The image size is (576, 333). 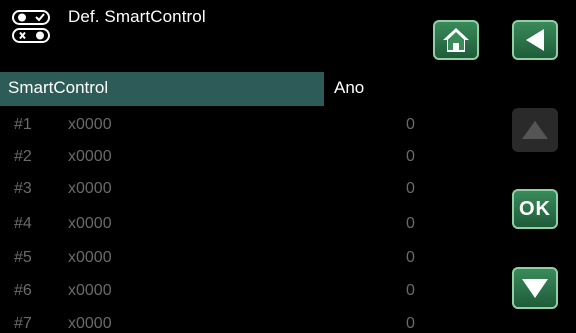 I want to click on ok-label: OK, so click(x=535, y=208).